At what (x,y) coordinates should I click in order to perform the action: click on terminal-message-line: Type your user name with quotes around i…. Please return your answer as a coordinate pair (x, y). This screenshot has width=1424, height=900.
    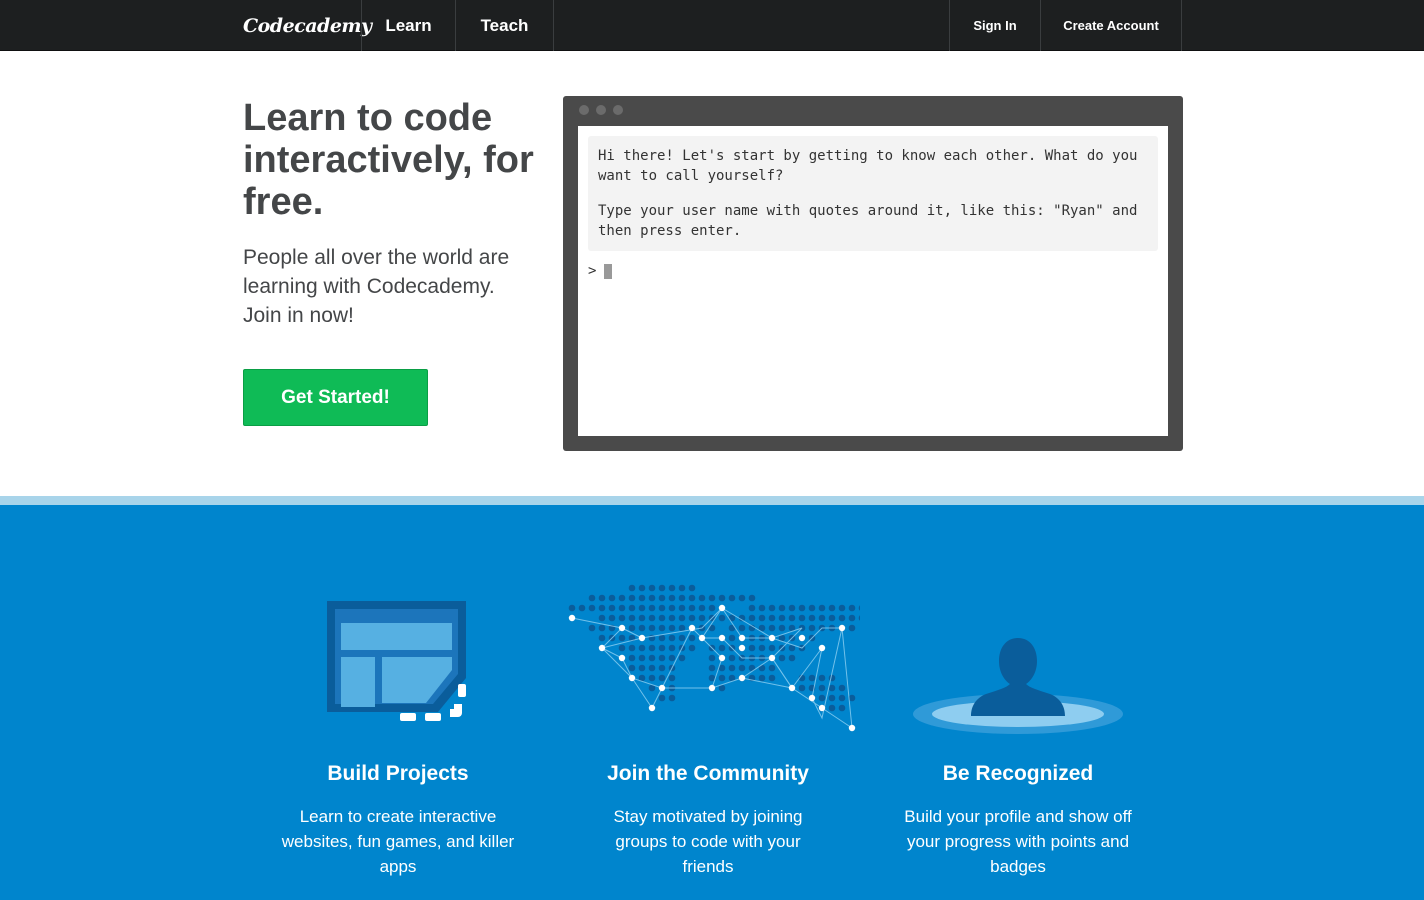
    Looking at the image, I should click on (868, 221).